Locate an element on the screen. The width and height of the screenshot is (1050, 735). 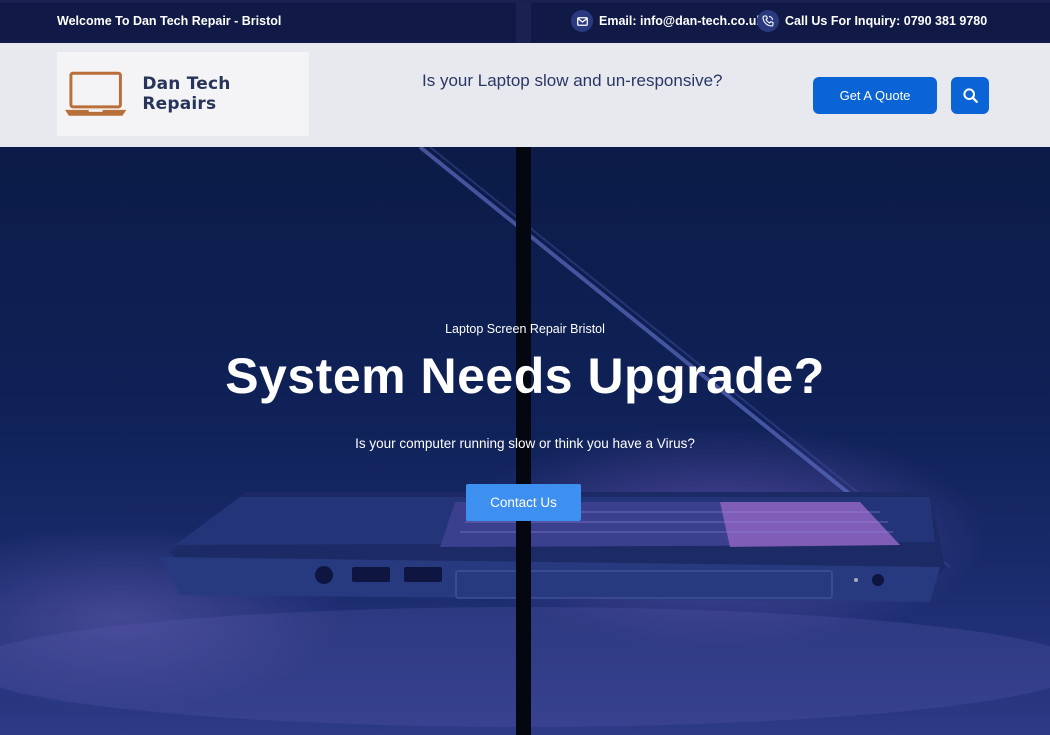
header-tagline: Is your Laptop slow and un-responsive? is located at coordinates (572, 80).